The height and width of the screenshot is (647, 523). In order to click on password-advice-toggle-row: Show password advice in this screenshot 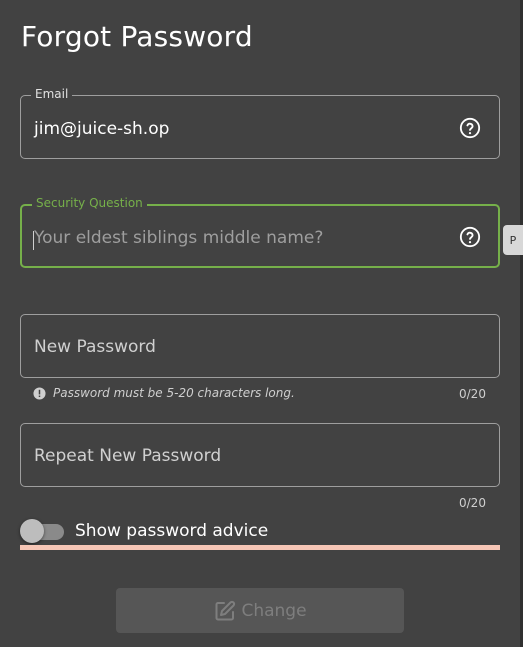, I will do `click(260, 534)`.